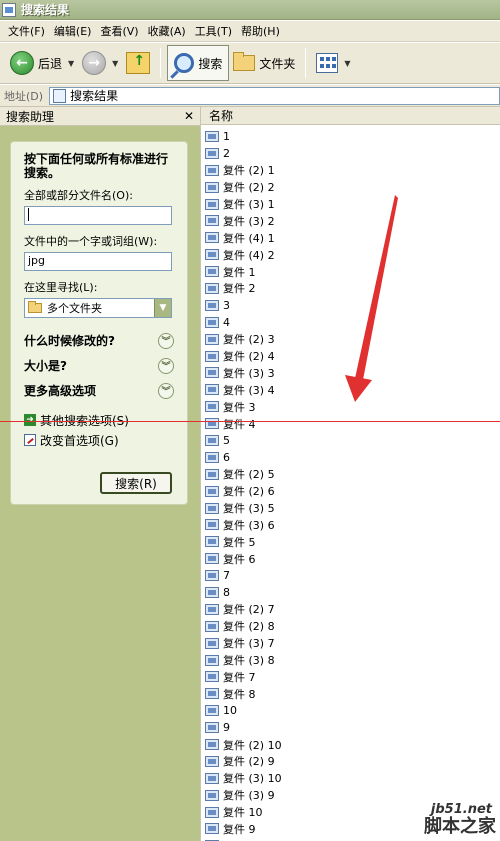 Image resolution: width=500 pixels, height=841 pixels. I want to click on menu-file: 文件(F), so click(26, 31).